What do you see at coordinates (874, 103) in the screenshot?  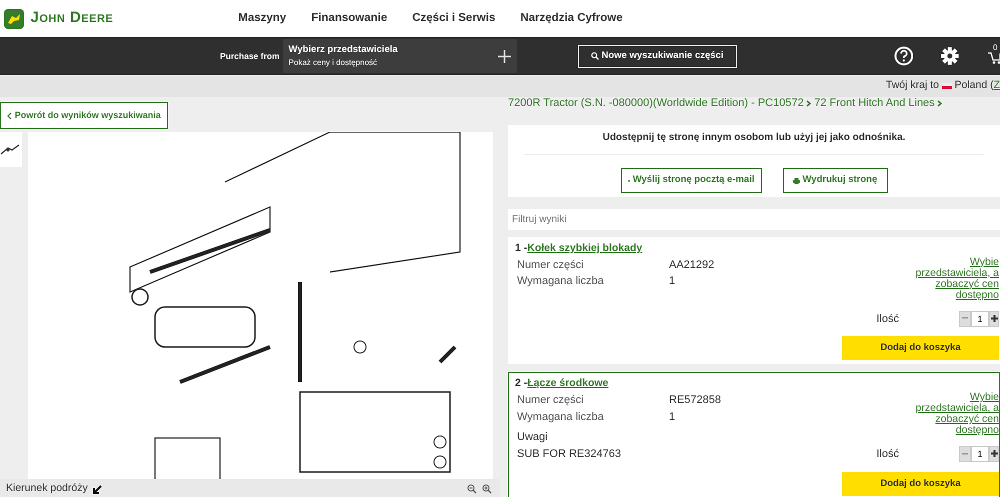 I see `breadcrumb-link: 72 Front Hitch And Lines` at bounding box center [874, 103].